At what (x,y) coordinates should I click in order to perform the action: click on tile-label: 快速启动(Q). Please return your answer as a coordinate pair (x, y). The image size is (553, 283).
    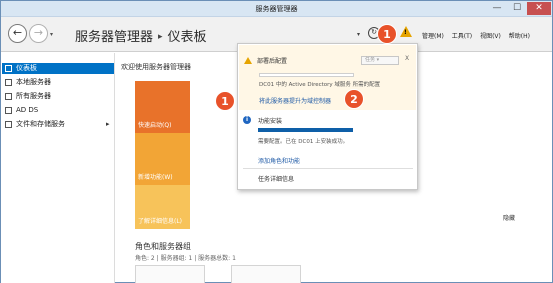
    Looking at the image, I should click on (155, 125).